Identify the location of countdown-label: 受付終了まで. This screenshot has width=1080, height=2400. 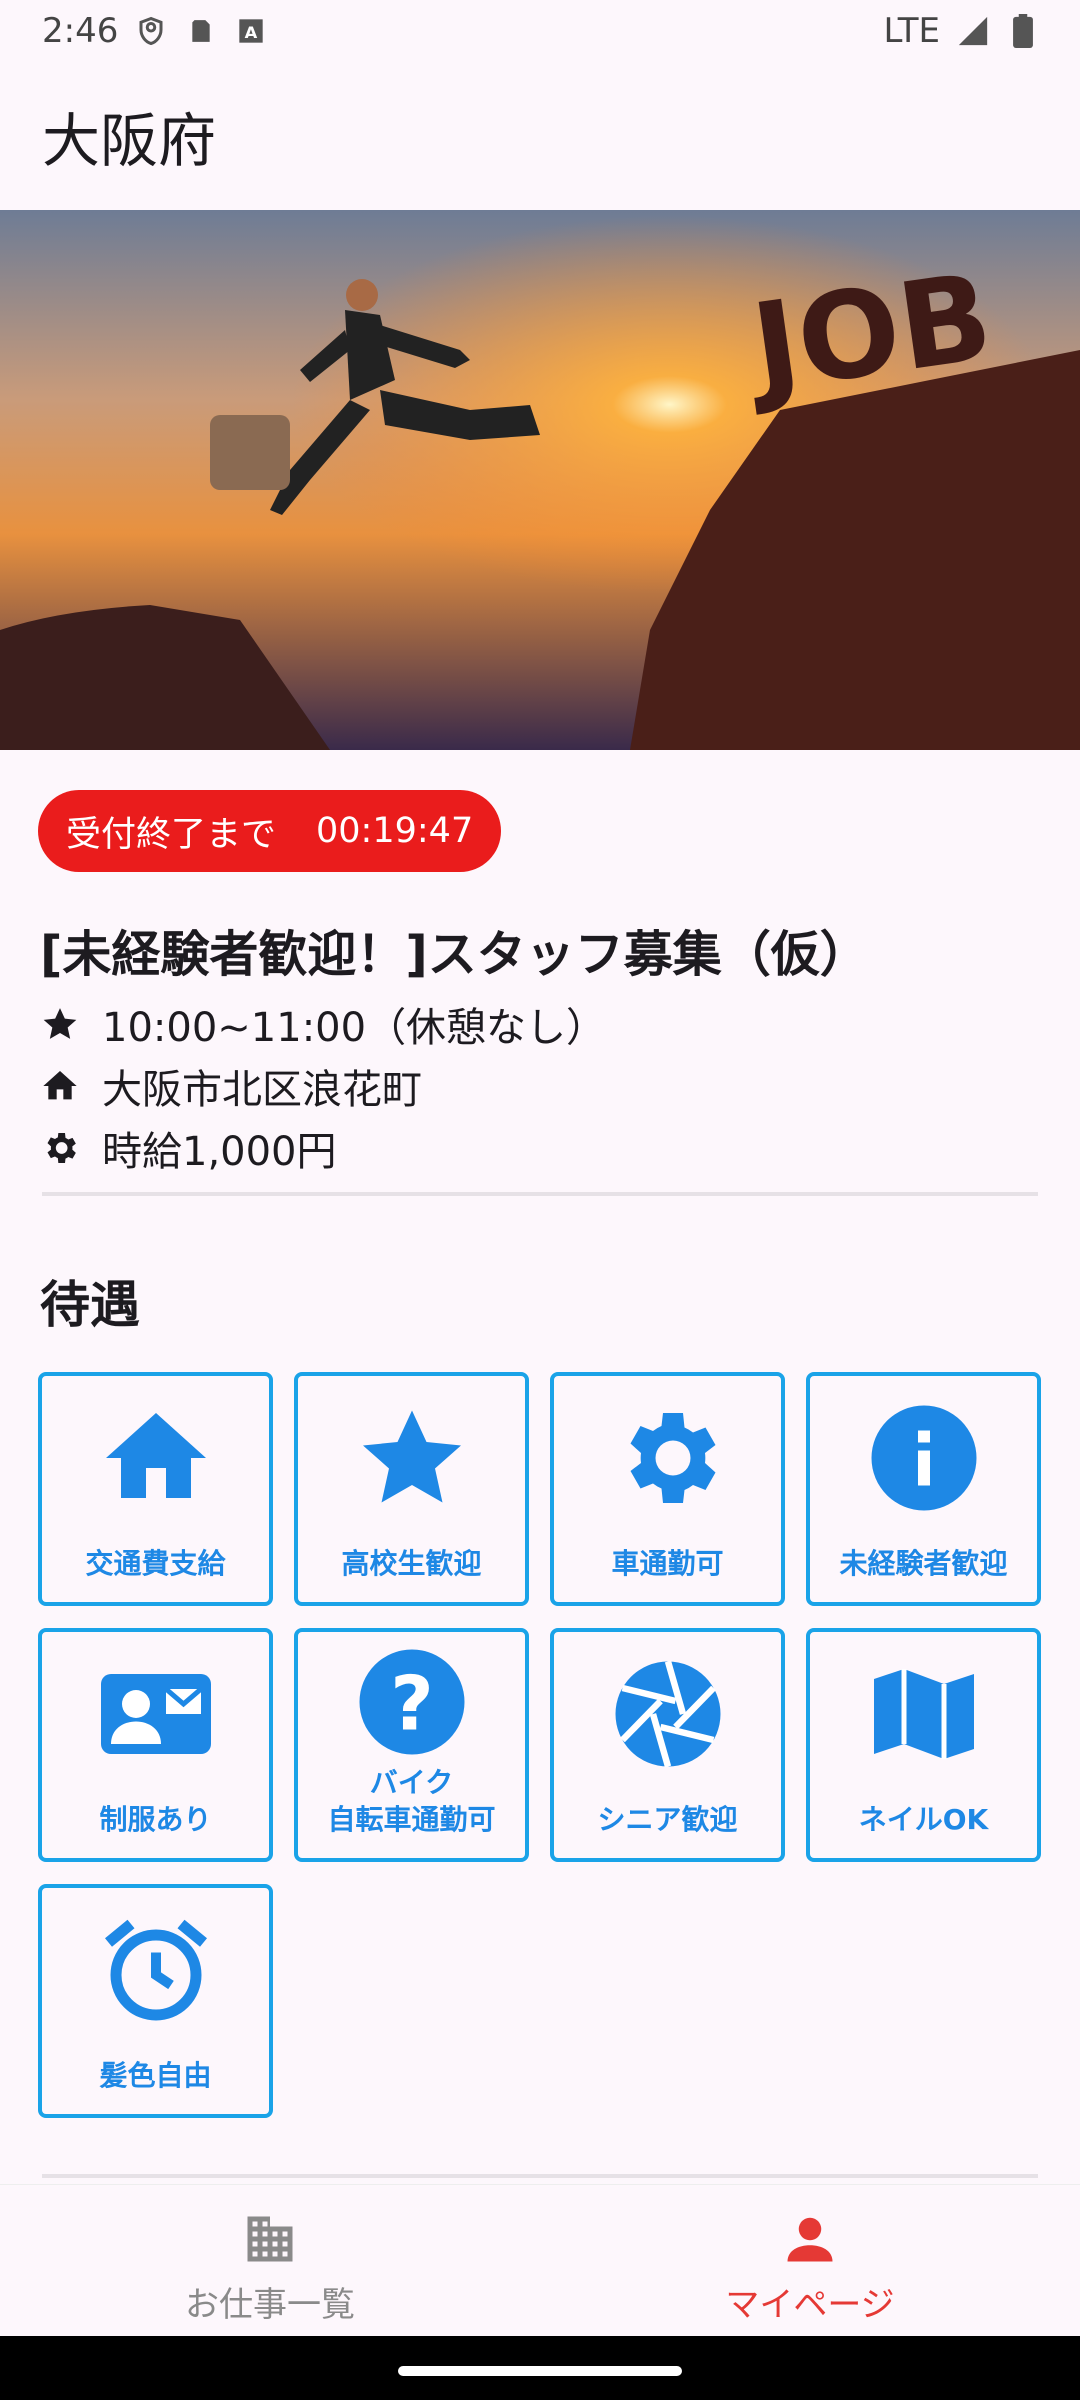
(171, 834).